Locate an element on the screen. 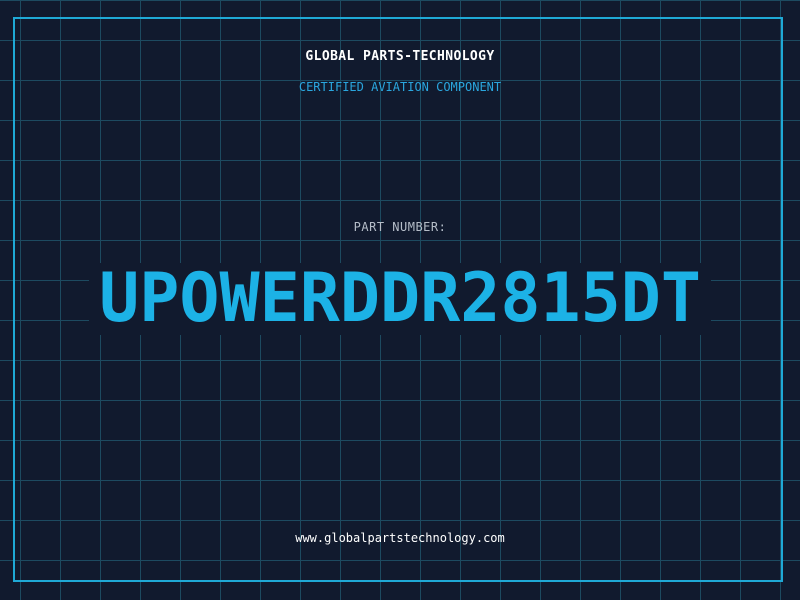  part-number-container: UPOWERDDR2815DT is located at coordinates (400, 299).